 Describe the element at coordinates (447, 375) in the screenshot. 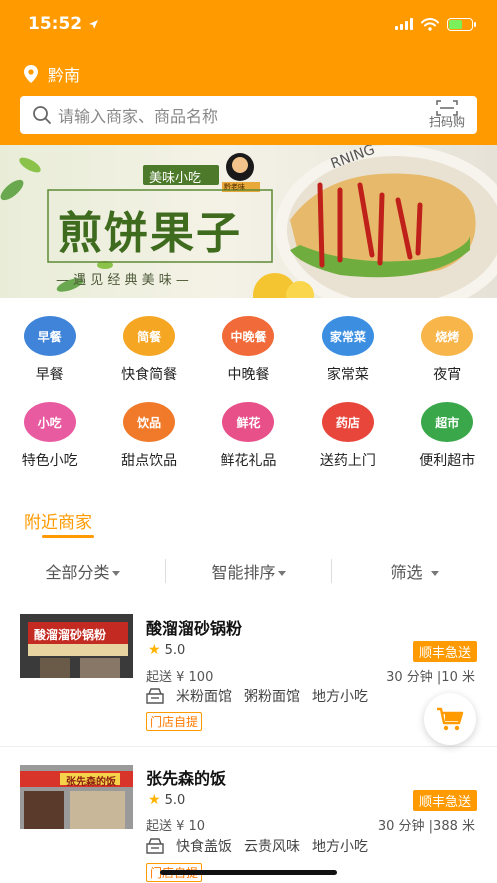

I see `category-label: 夜宵` at that location.